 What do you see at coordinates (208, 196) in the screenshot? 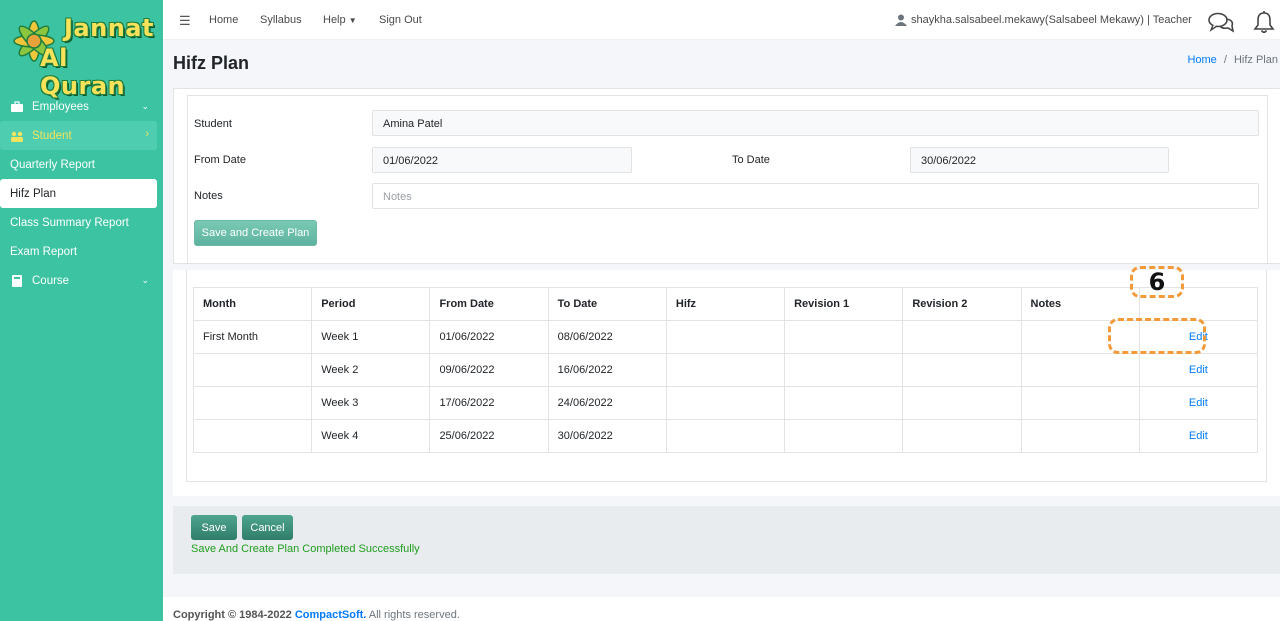
I see `notes-label: Notes` at bounding box center [208, 196].